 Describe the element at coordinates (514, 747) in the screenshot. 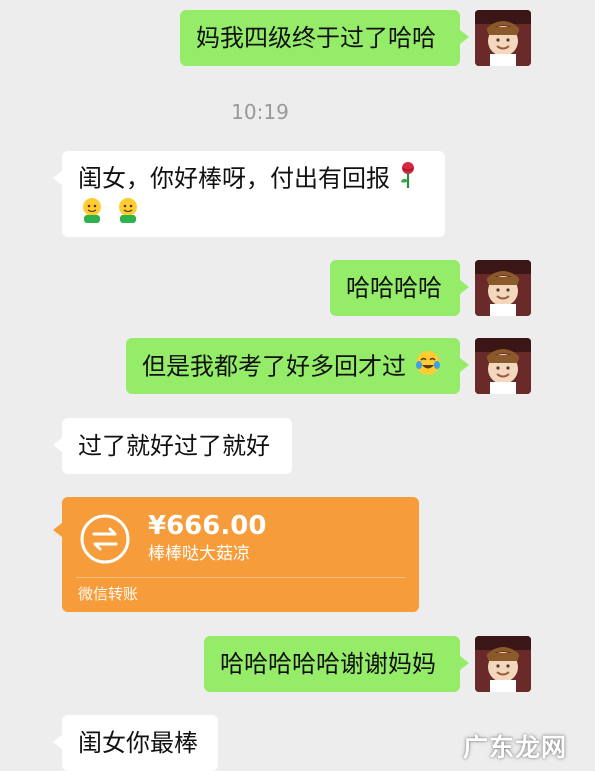

I see `watermark: 广东龙网` at that location.